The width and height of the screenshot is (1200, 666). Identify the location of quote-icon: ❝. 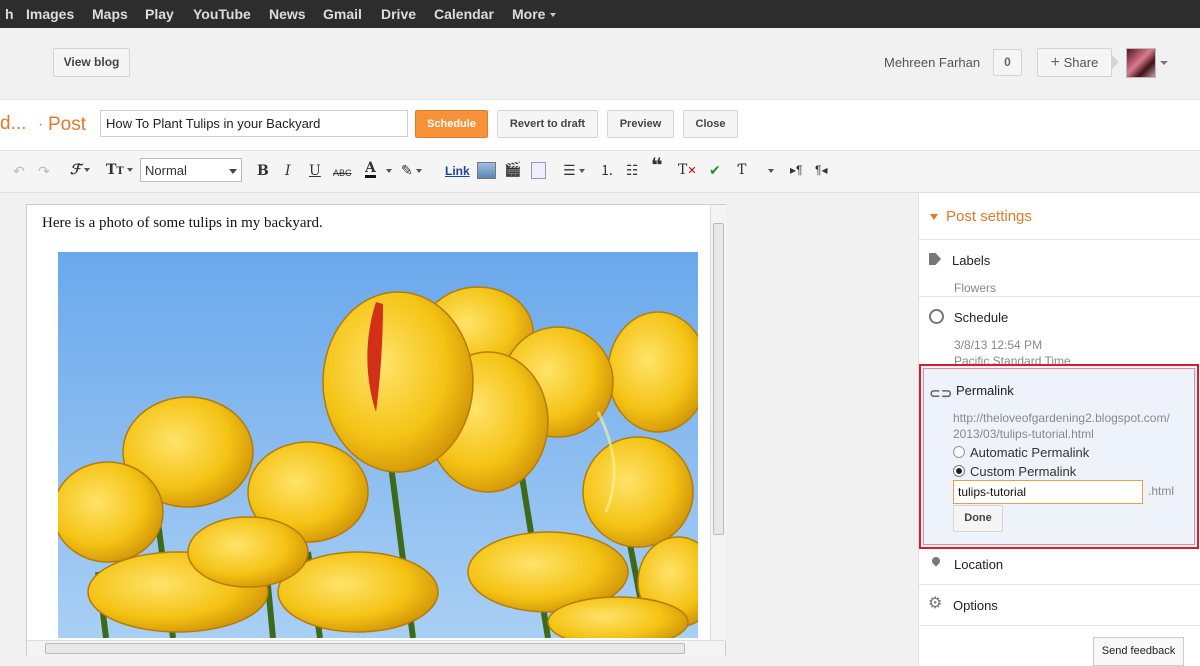
(657, 166).